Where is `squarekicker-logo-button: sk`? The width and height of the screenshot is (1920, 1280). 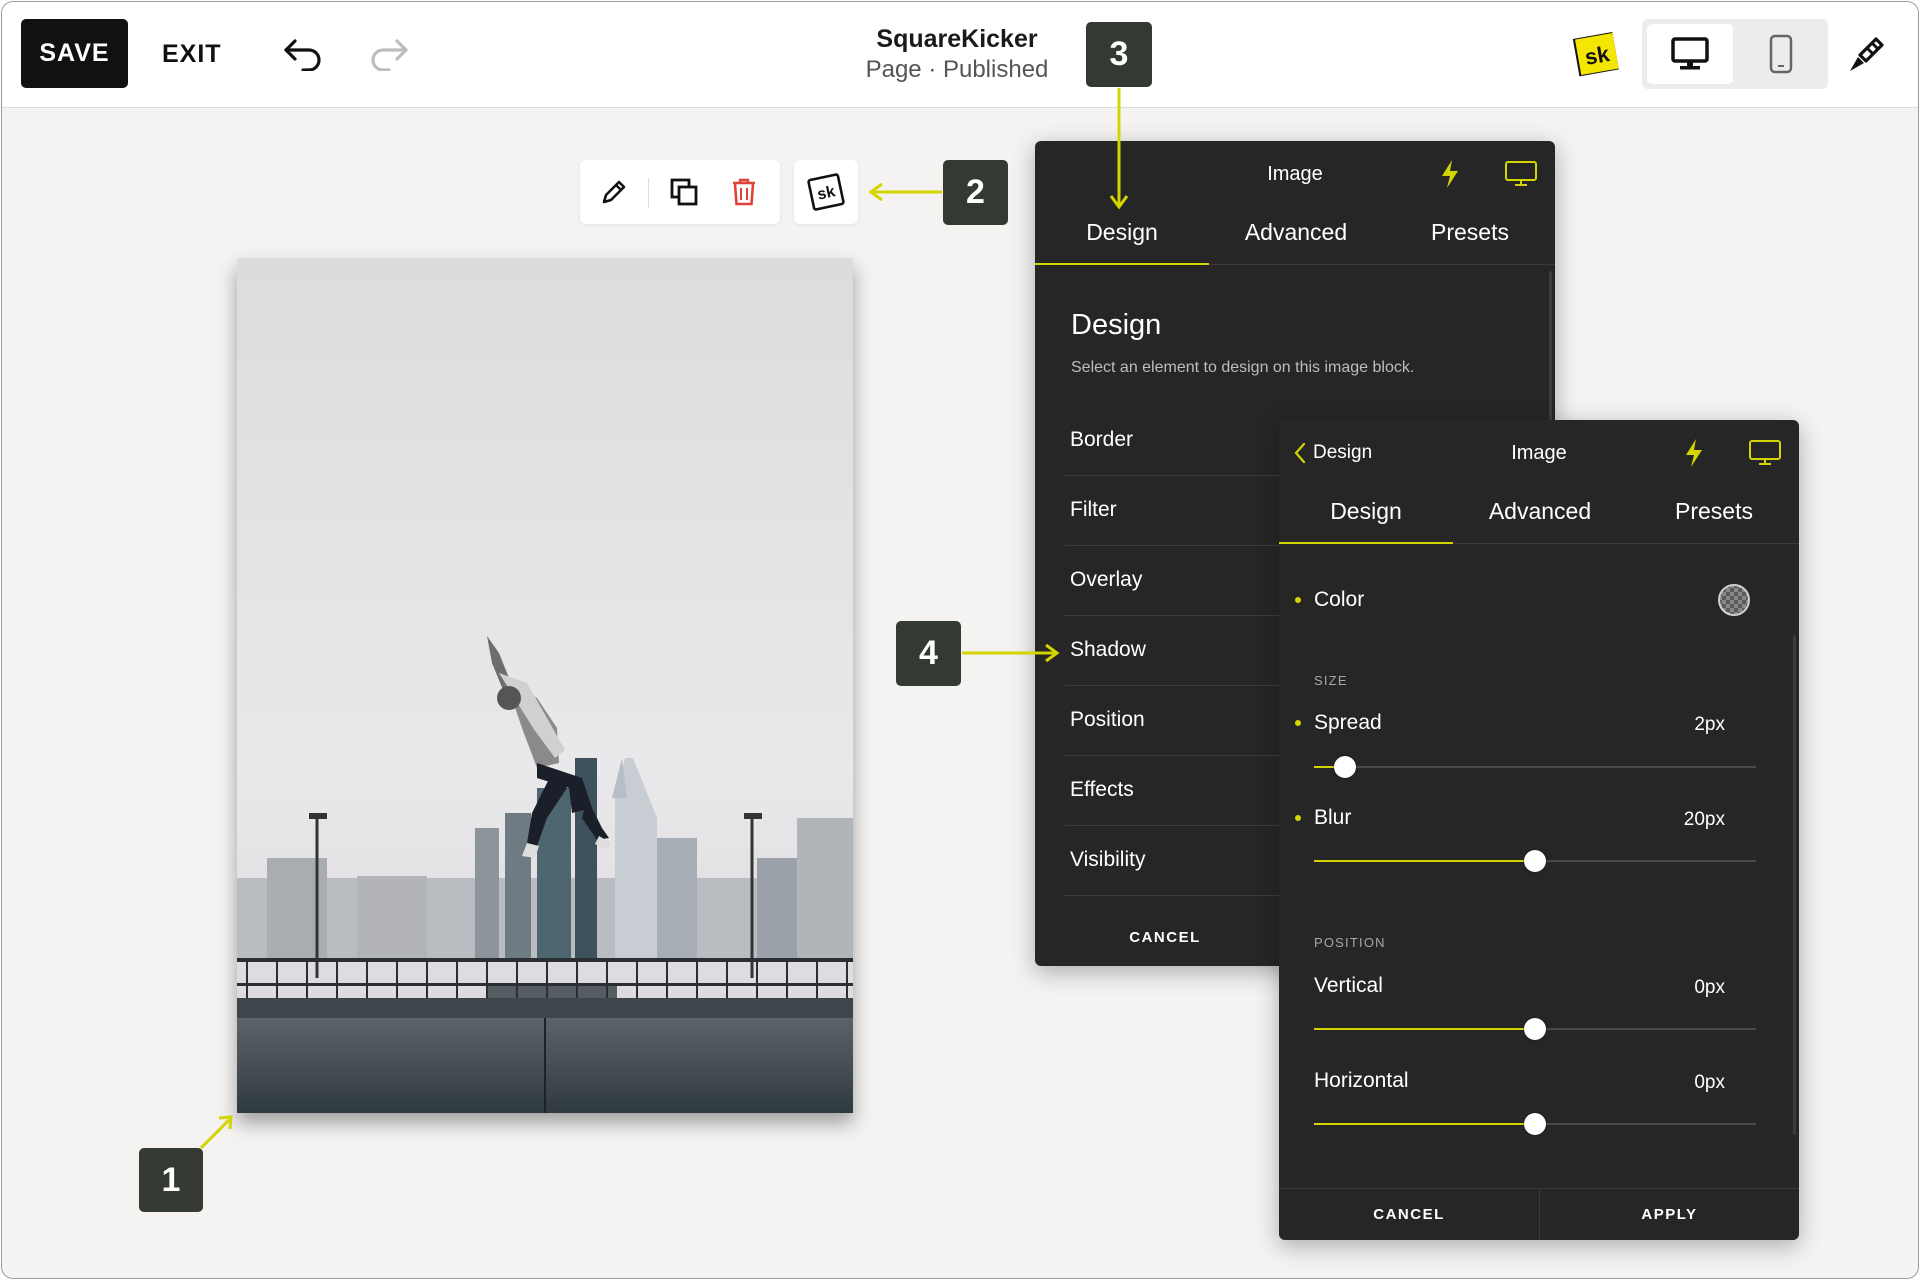 squarekicker-logo-button: sk is located at coordinates (1597, 55).